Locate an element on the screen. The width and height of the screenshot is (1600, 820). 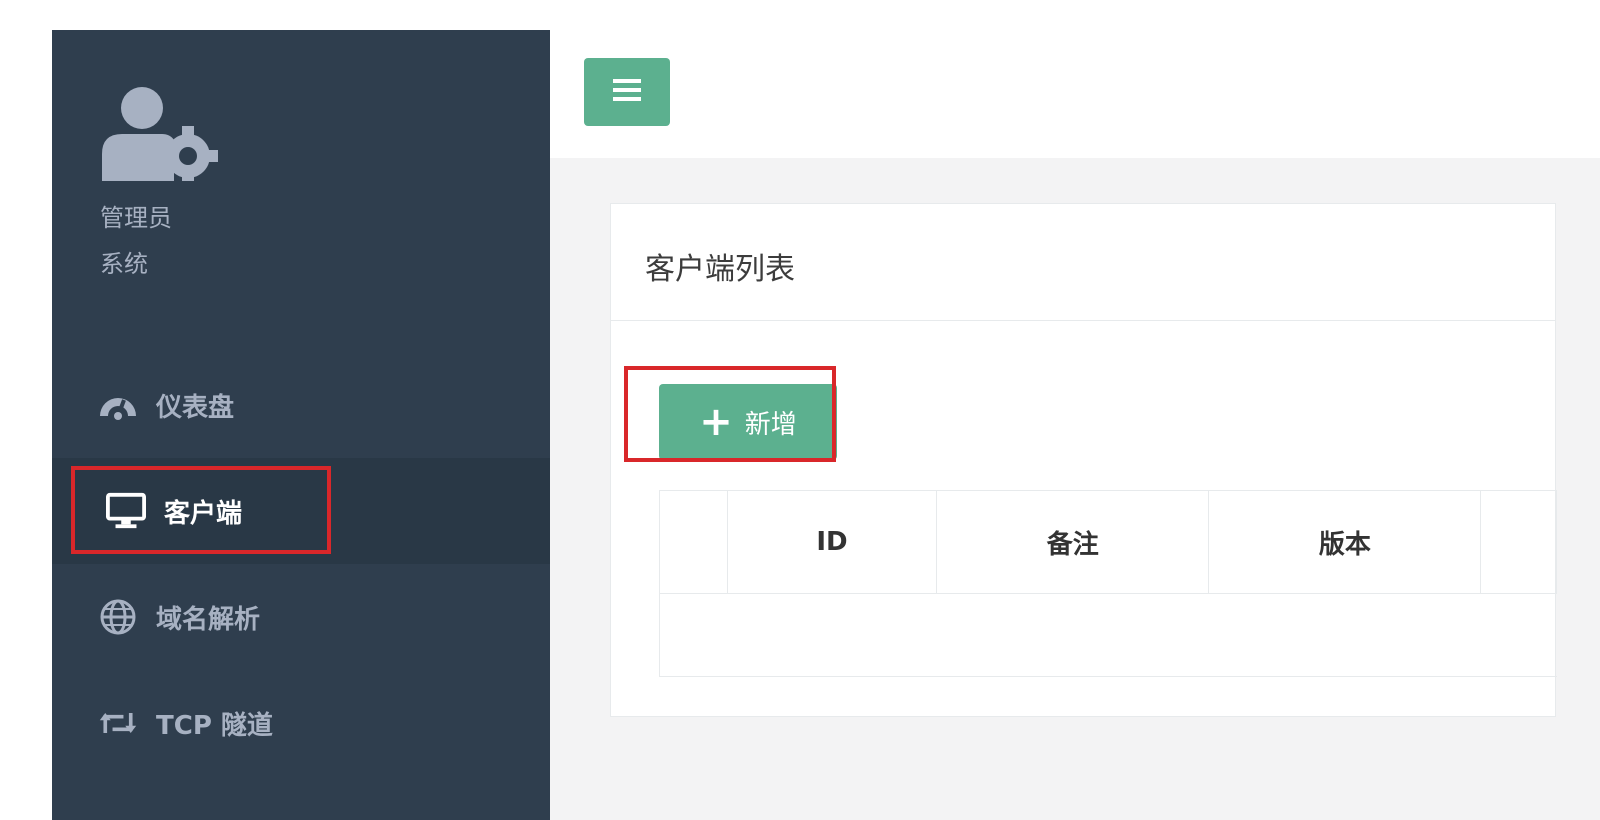
table-header-row: ID 备注 版本 is located at coordinates (1108, 542).